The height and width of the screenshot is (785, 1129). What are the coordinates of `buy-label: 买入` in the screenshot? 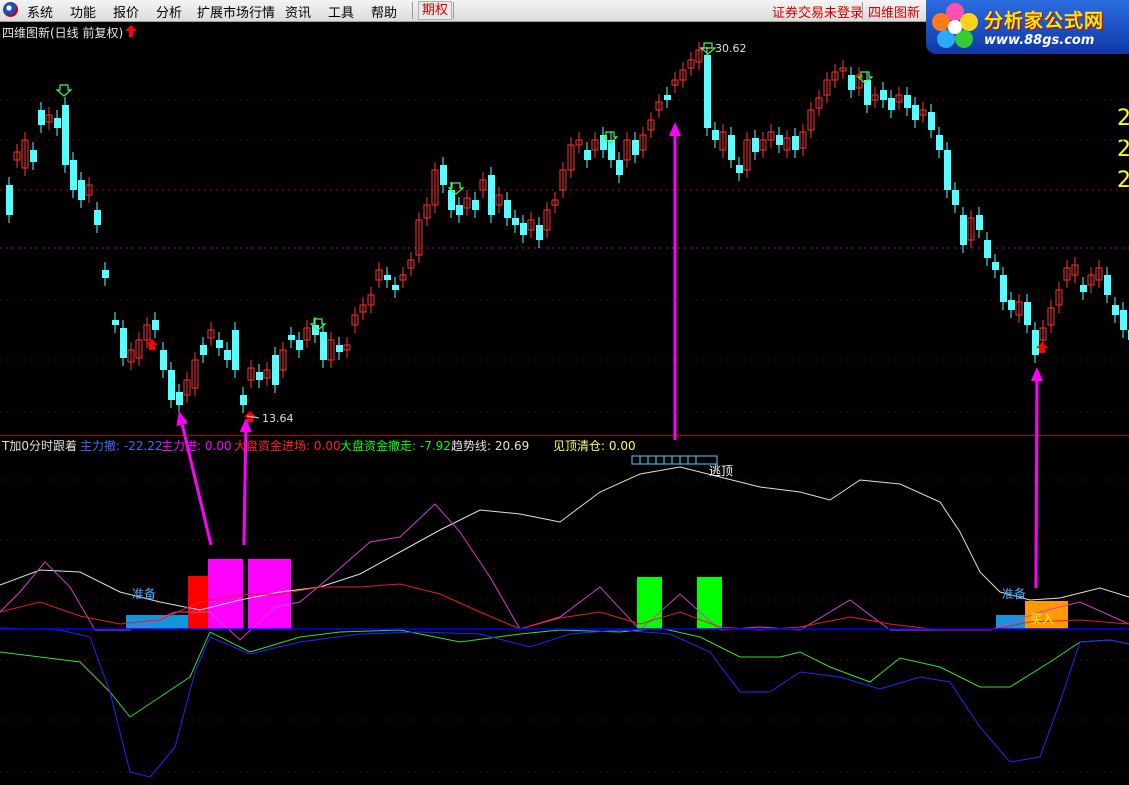 It's located at (1042, 619).